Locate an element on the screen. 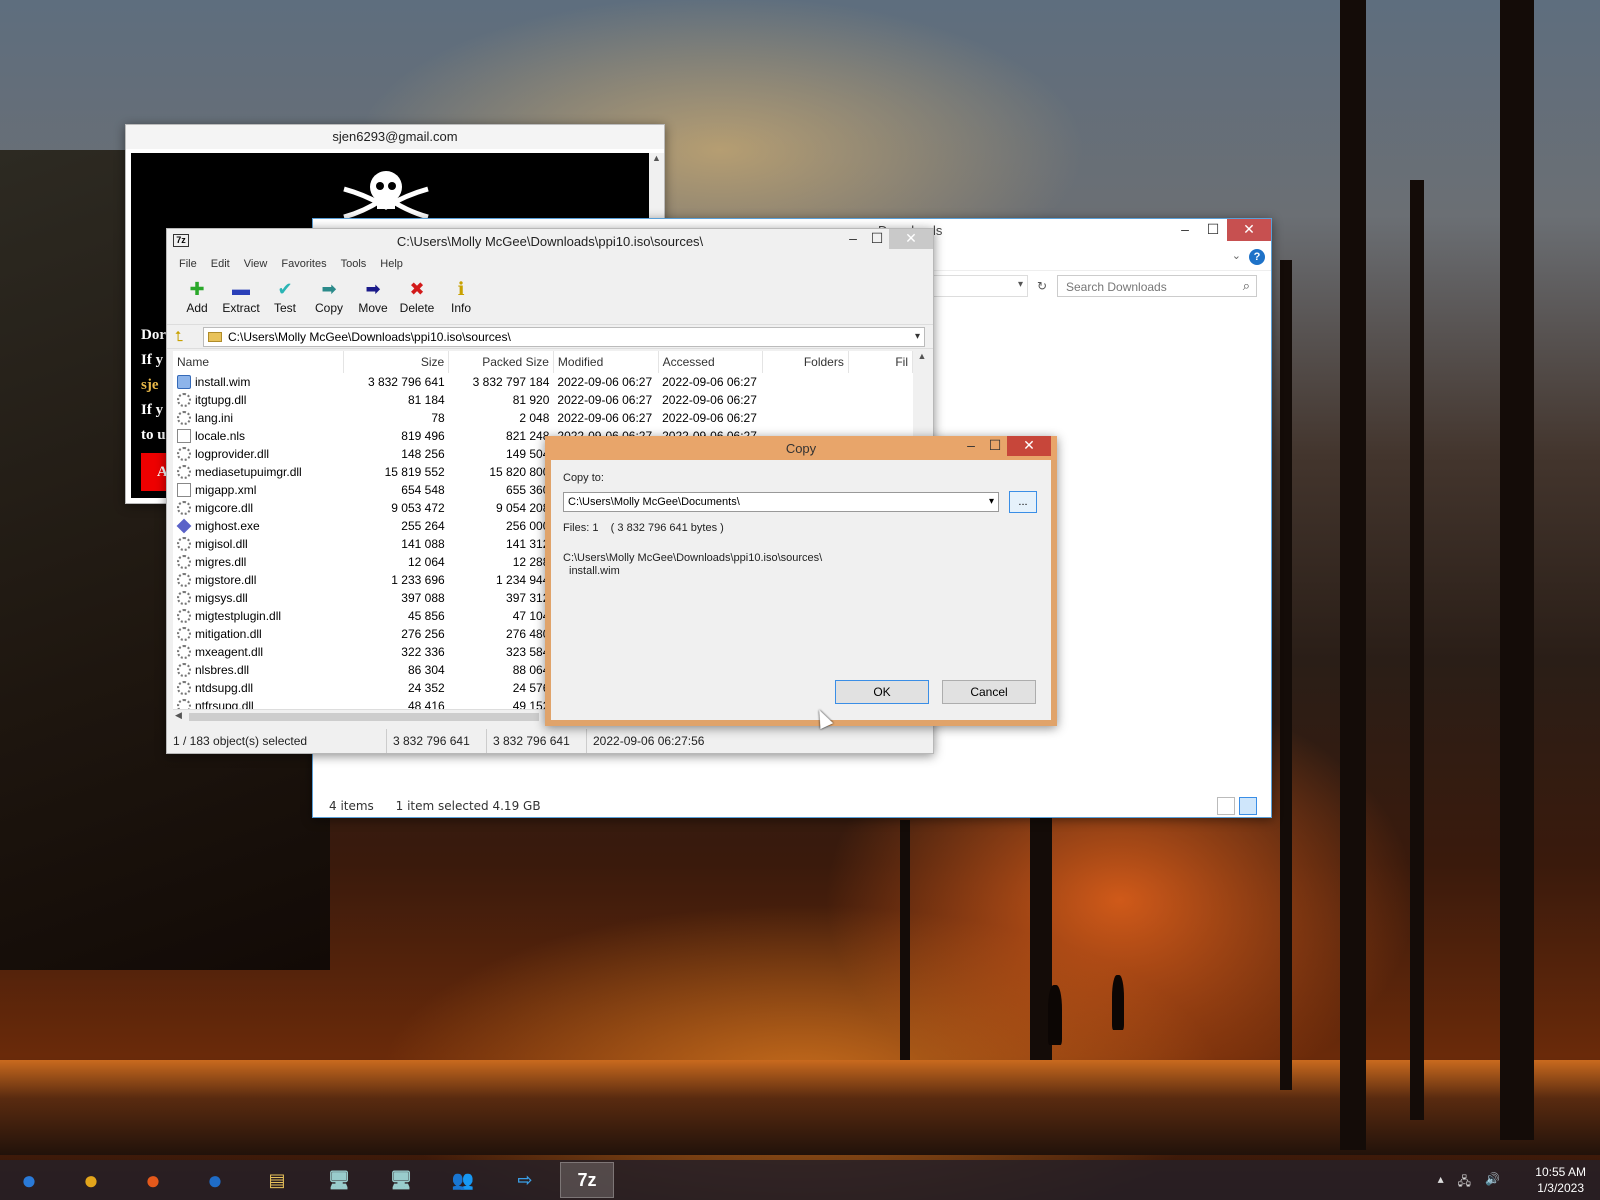  folder-icon is located at coordinates (215, 337).